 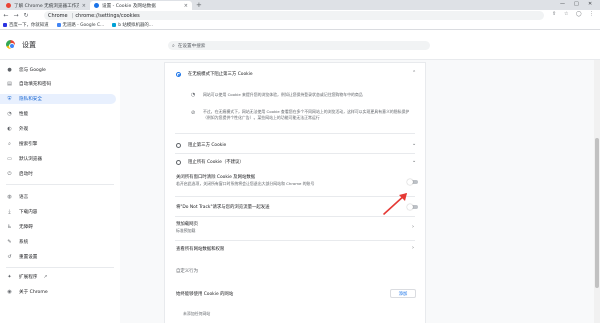 What do you see at coordinates (60, 174) in the screenshot?
I see `sidebar-item-on-startup: ⏻ 启动时` at bounding box center [60, 174].